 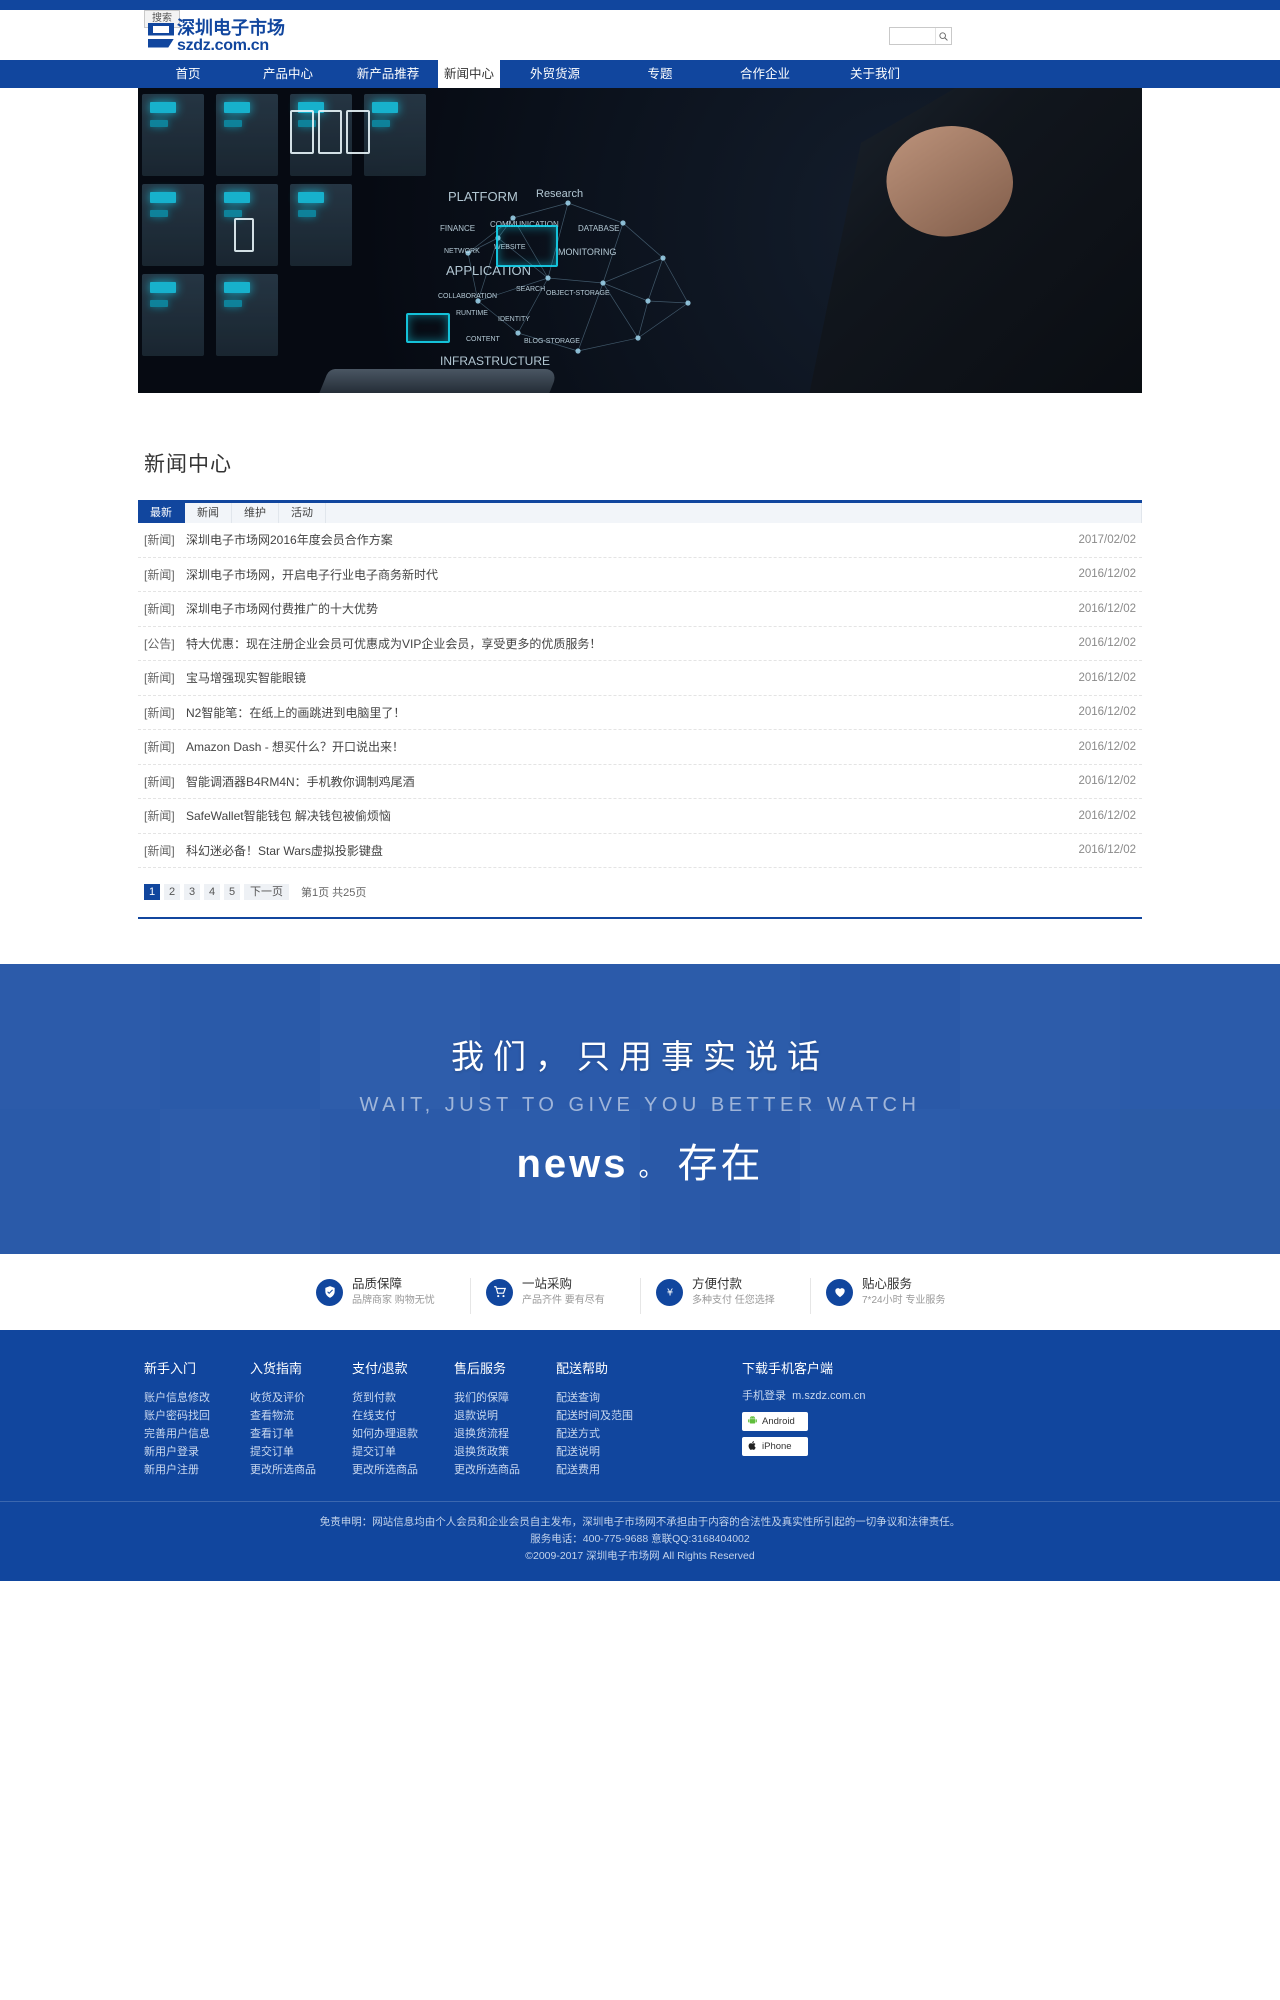 I want to click on footer-link: 退款说明, so click(x=505, y=1416).